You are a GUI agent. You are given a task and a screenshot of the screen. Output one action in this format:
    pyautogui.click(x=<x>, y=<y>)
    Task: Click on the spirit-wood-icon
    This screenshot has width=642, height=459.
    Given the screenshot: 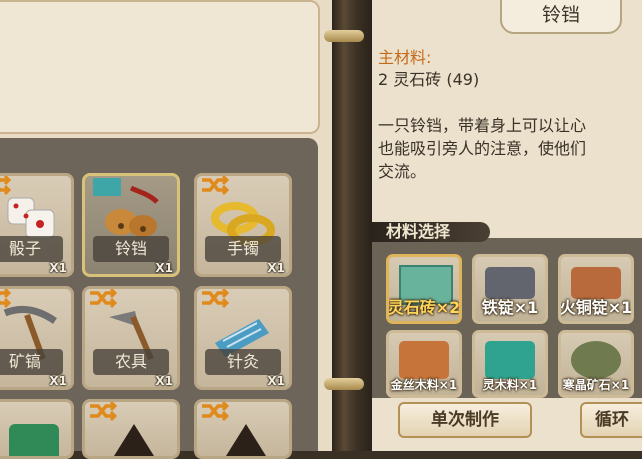 What is the action you would take?
    pyautogui.click(x=510, y=360)
    